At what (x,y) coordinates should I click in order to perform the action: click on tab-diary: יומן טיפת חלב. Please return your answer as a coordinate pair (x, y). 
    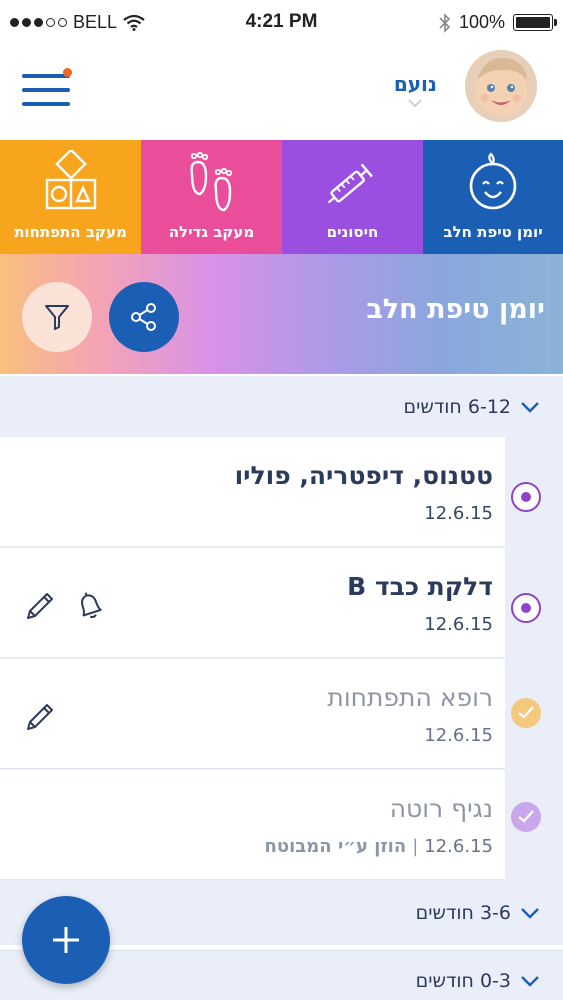
    Looking at the image, I should click on (493, 203).